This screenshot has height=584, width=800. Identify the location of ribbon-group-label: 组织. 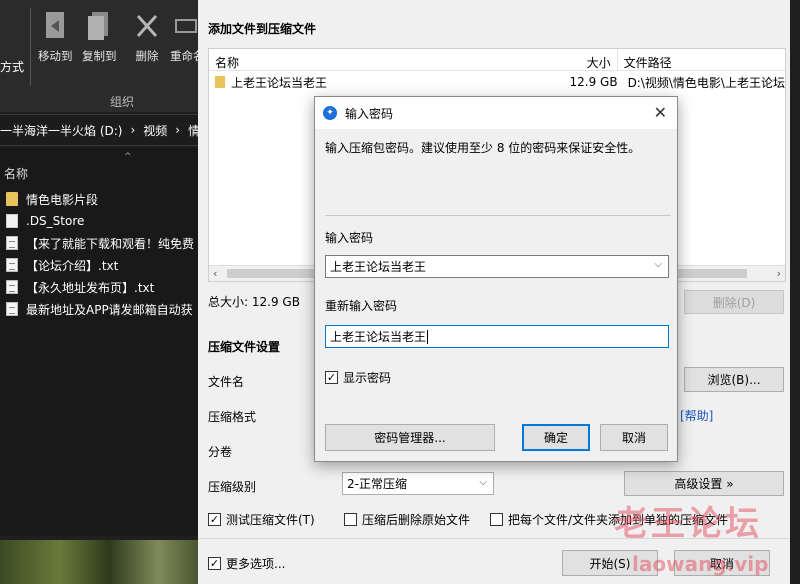
(122, 102).